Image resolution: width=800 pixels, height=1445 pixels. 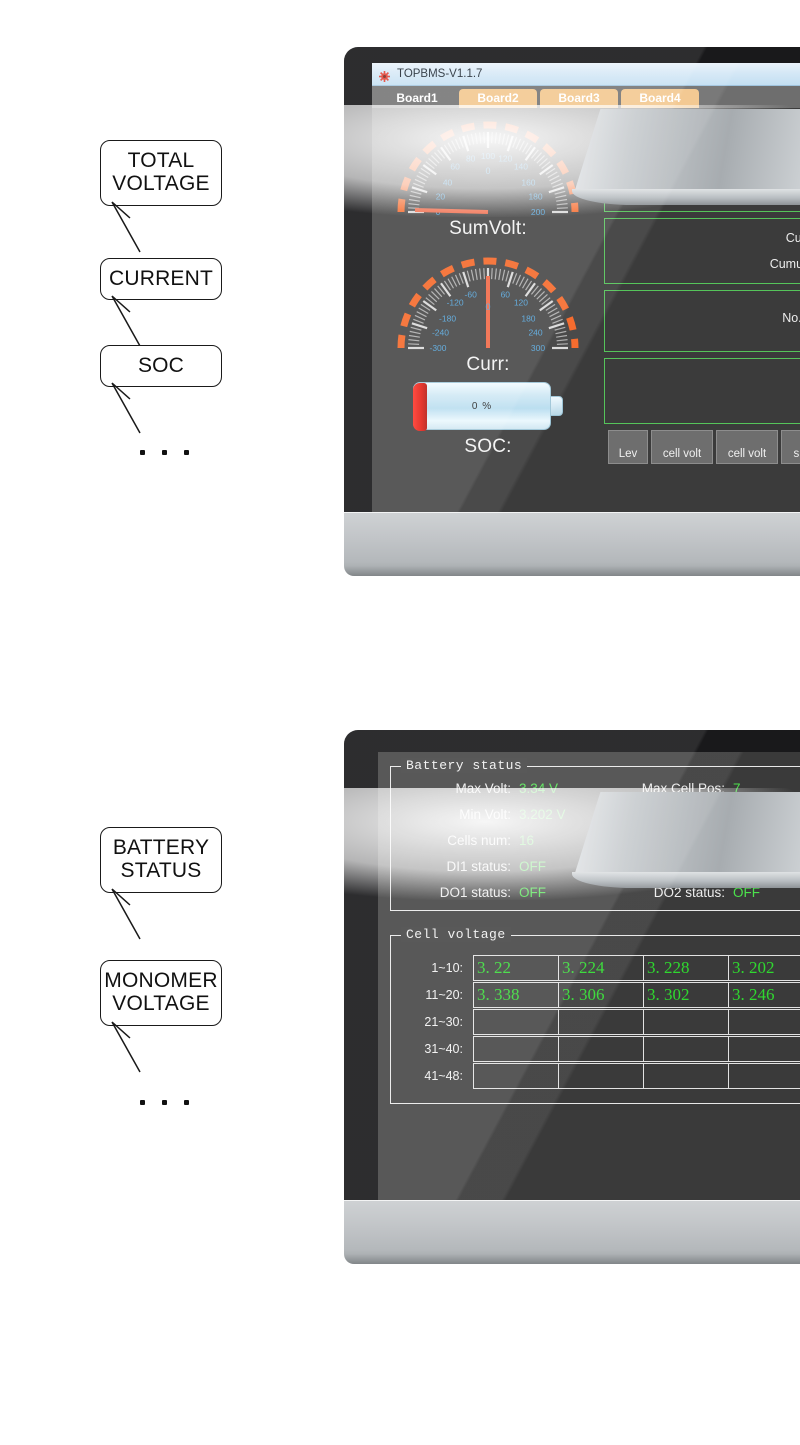 What do you see at coordinates (791, 318) in the screenshot?
I see `param-label: No. of acquisition board:` at bounding box center [791, 318].